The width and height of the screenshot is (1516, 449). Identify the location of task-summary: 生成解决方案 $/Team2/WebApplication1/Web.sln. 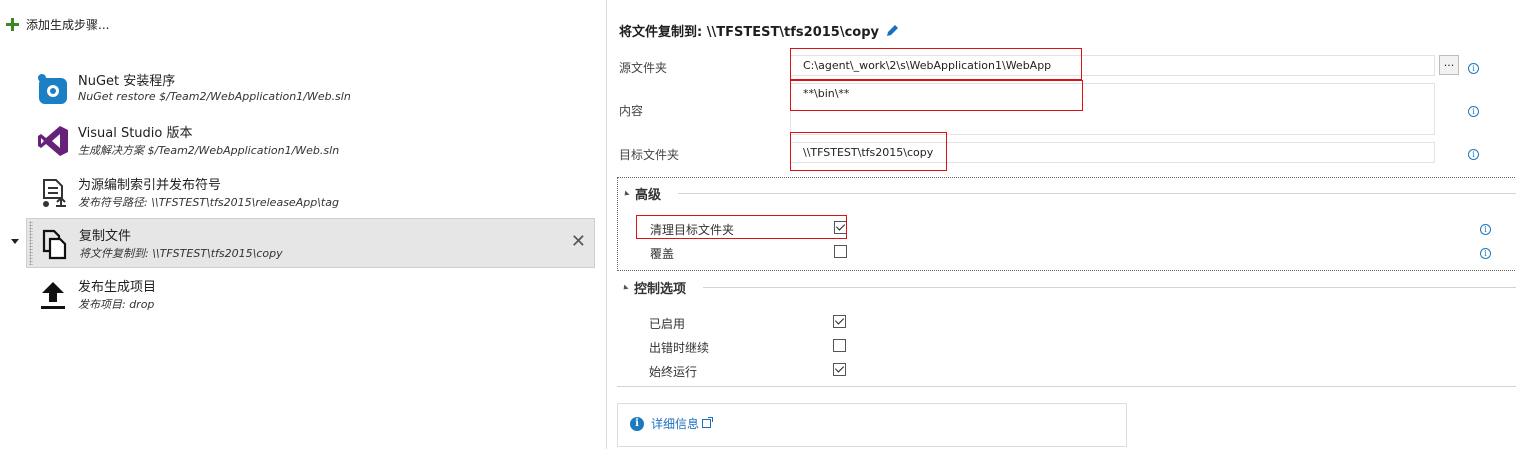
(209, 150).